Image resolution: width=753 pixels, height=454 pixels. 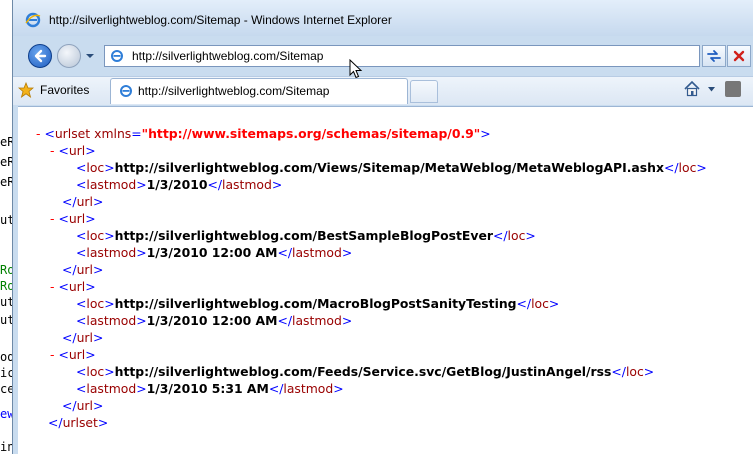 I want to click on lastmod-value: 1/3/2010 12:00 AM, so click(x=212, y=252).